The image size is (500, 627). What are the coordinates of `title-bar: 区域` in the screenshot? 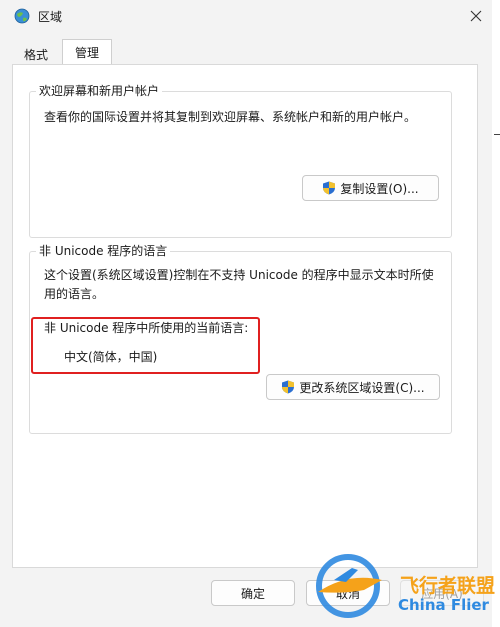 It's located at (246, 16).